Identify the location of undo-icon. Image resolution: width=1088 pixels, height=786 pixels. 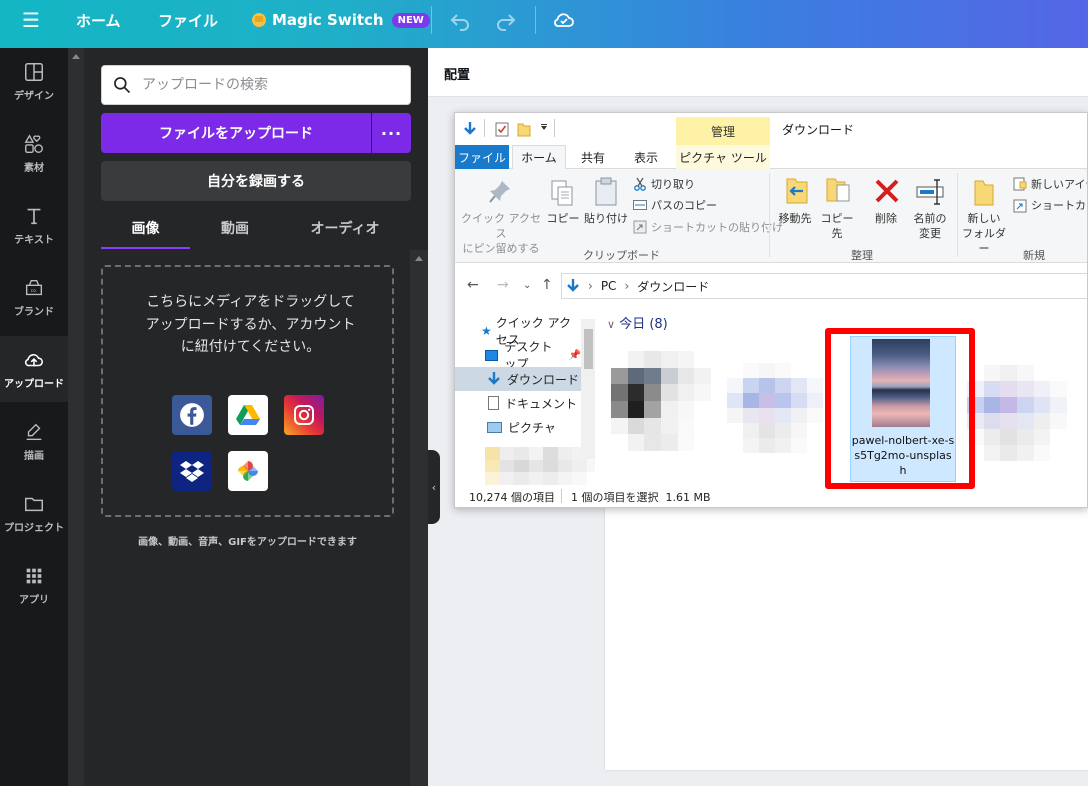
(460, 20).